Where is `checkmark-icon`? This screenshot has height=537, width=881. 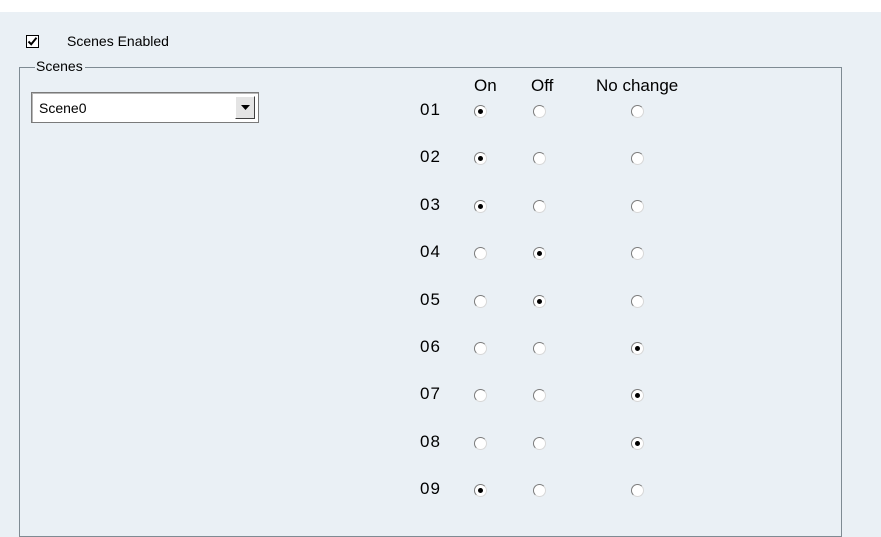 checkmark-icon is located at coordinates (32, 41).